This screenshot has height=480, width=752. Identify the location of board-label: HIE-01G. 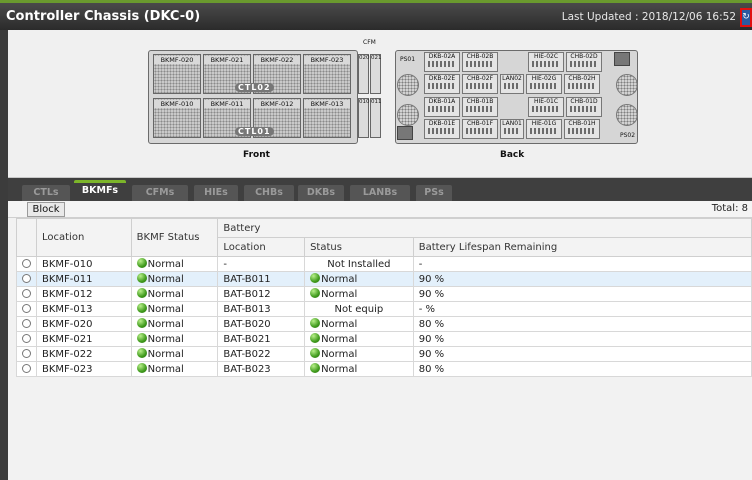
(544, 123).